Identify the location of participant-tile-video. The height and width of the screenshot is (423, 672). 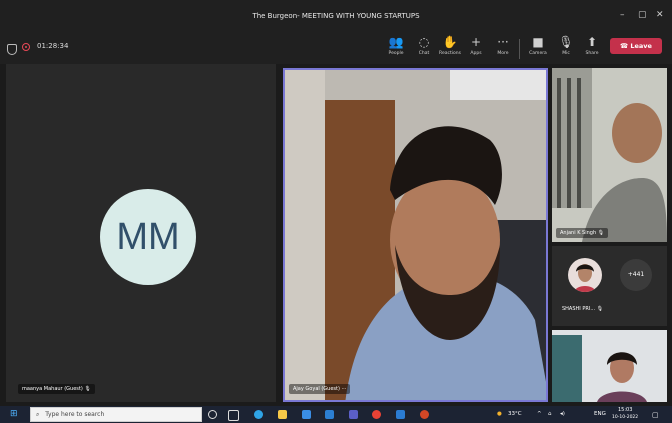
(609, 366).